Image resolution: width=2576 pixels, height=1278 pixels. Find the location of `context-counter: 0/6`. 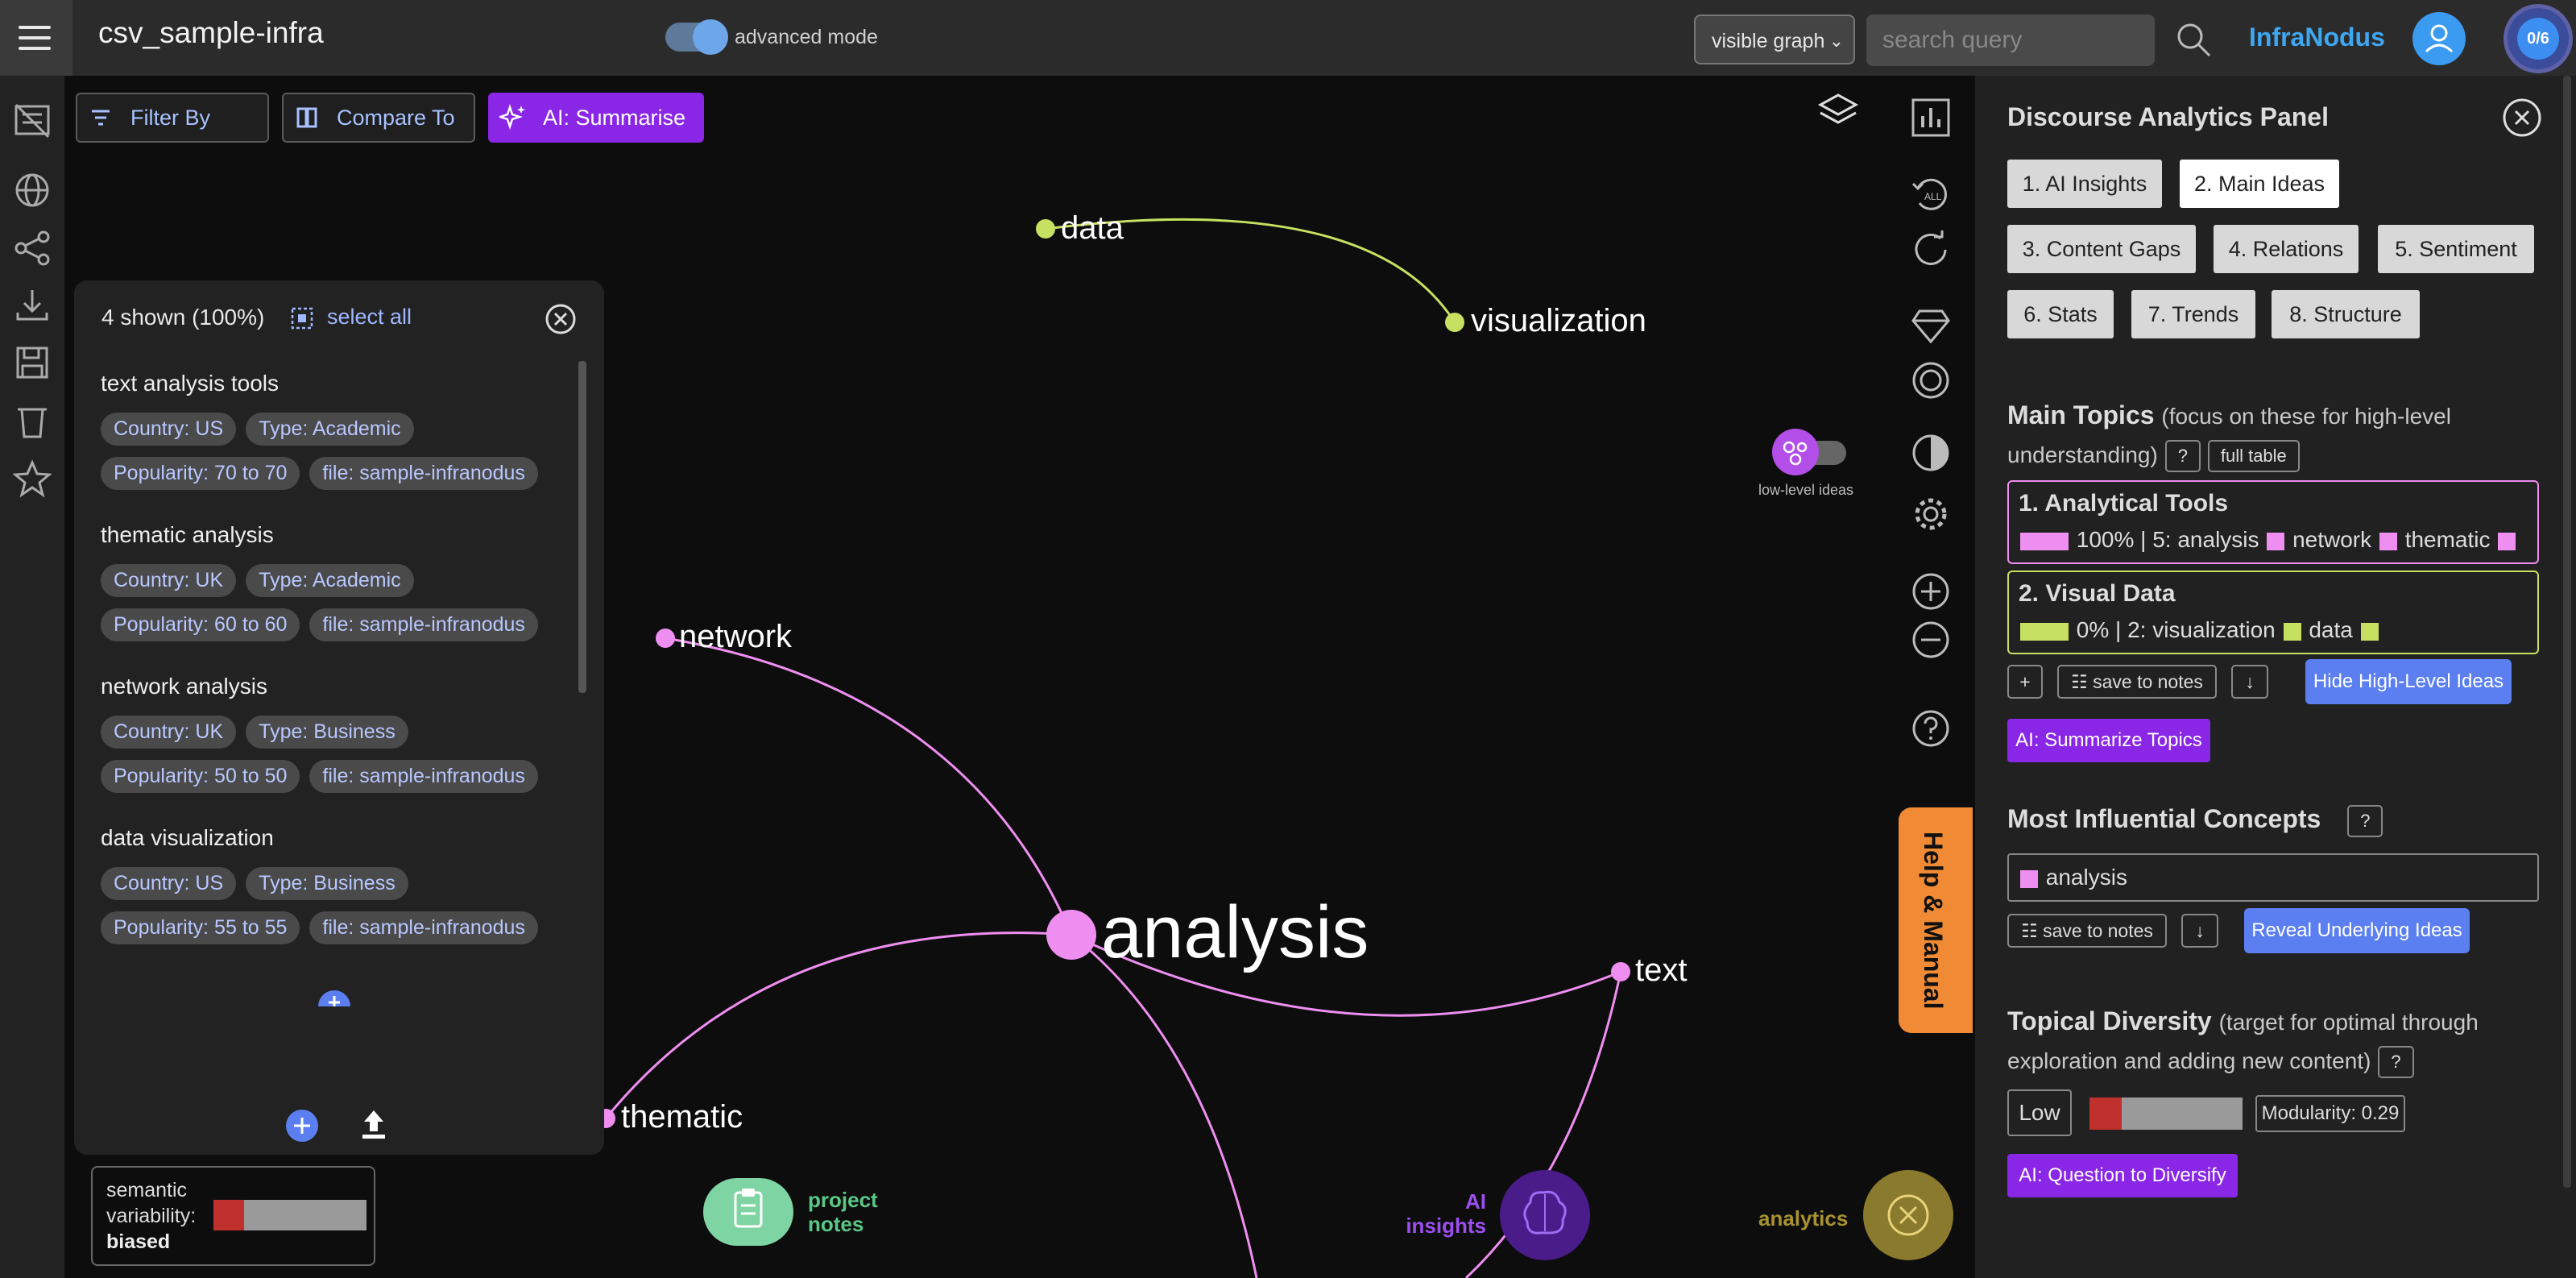

context-counter: 0/6 is located at coordinates (2538, 38).